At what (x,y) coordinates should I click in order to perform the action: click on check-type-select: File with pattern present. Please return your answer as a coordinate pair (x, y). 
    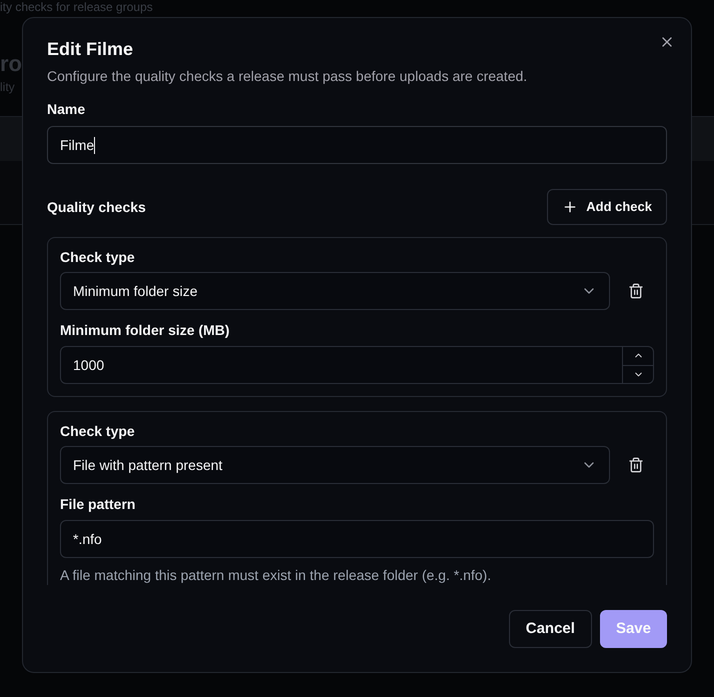
    Looking at the image, I should click on (335, 465).